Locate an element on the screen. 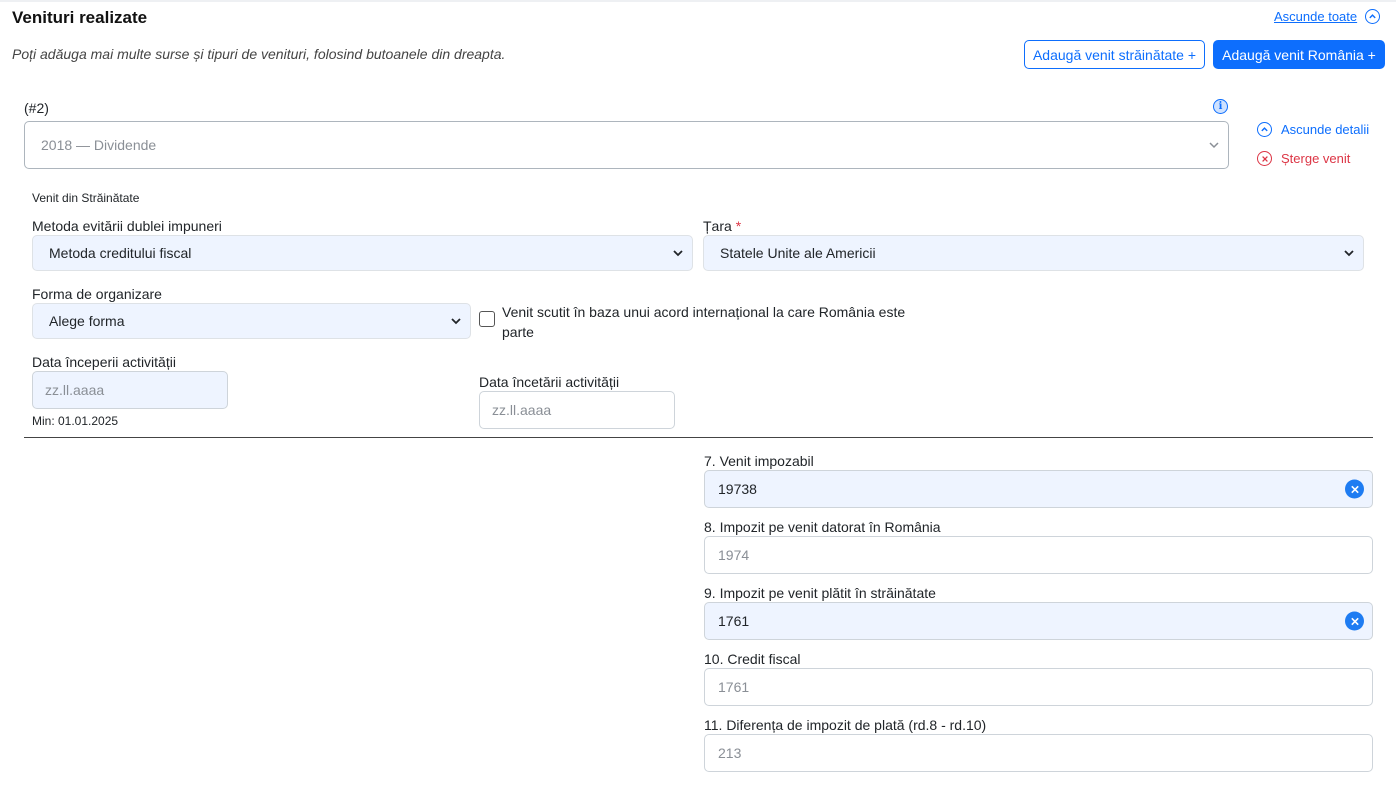  row10-value: 1761 is located at coordinates (734, 687).